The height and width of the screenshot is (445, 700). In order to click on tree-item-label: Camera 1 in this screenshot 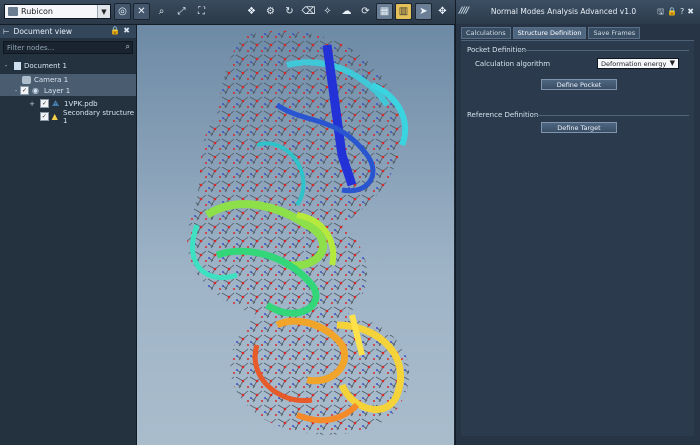, I will do `click(51, 79)`.